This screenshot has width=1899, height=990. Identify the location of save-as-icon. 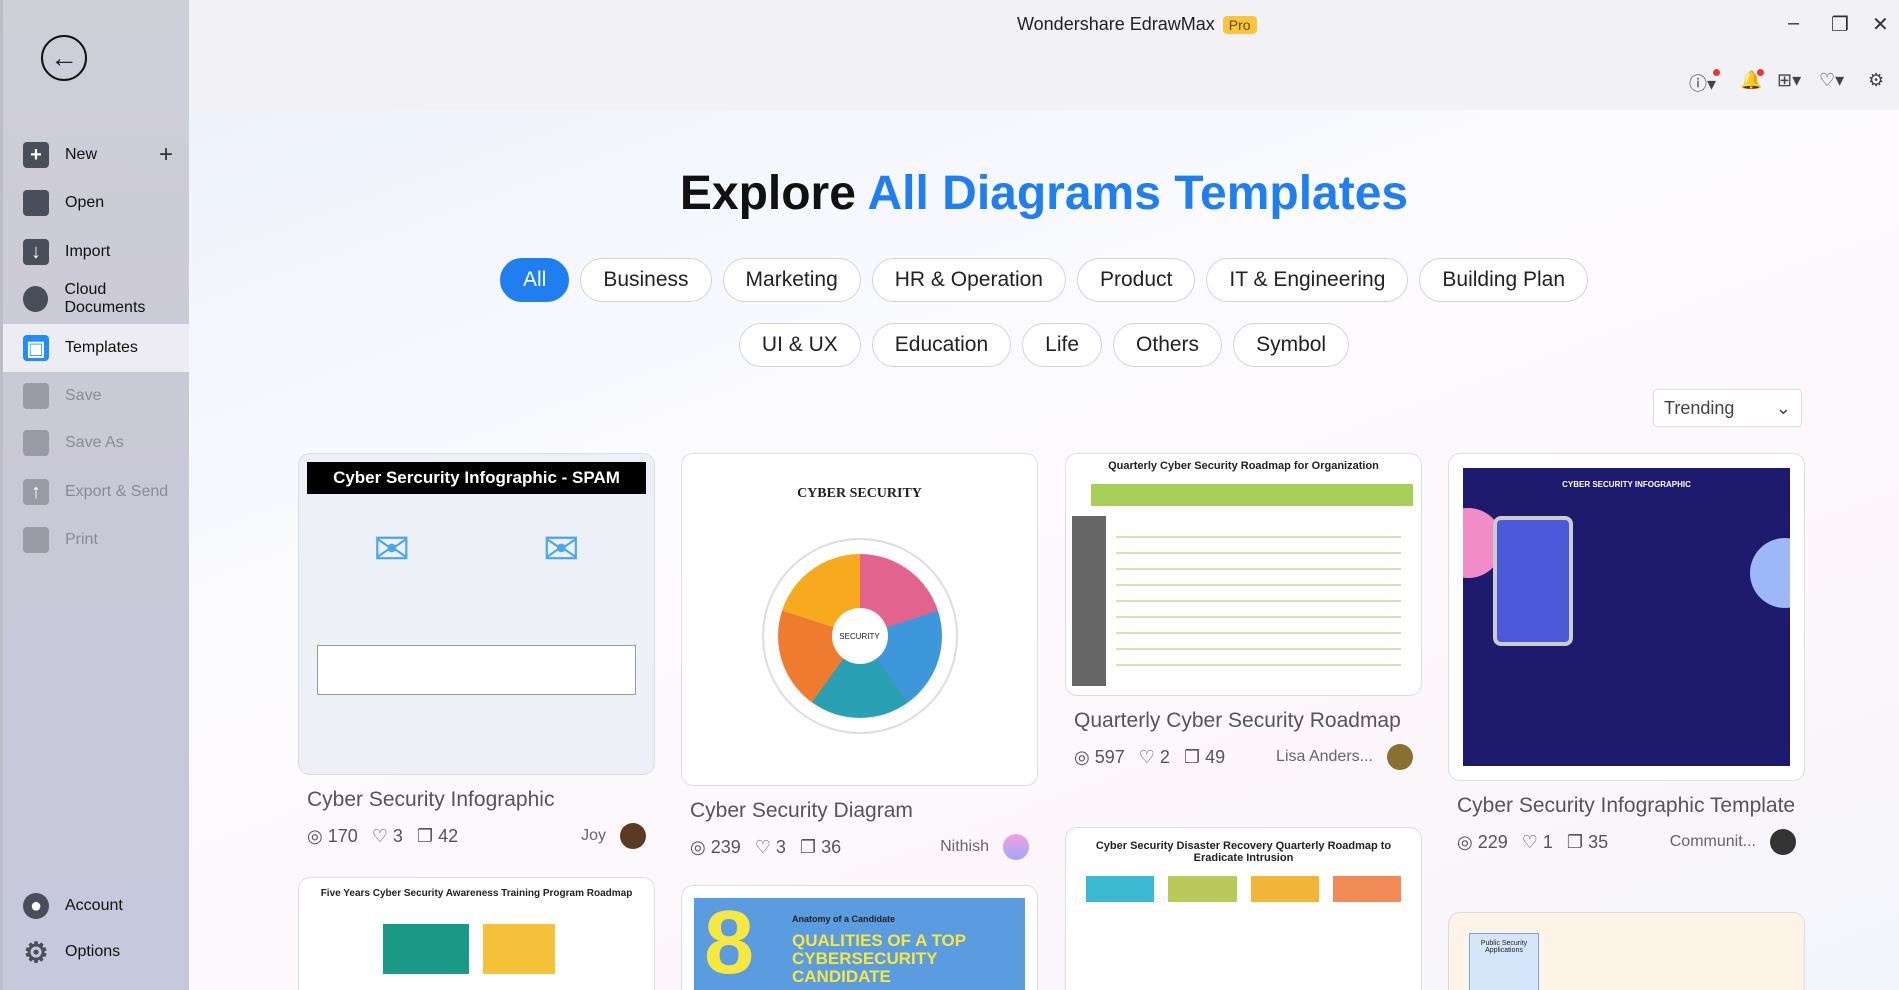
(36, 443).